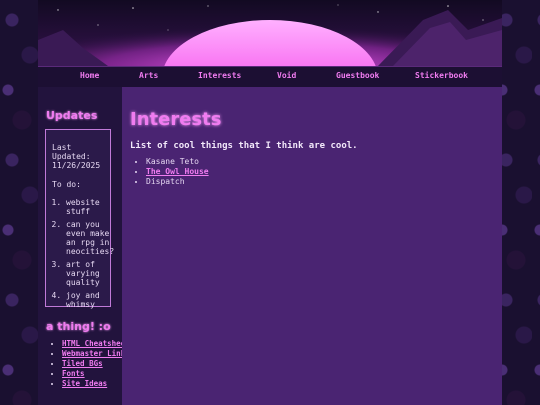  I want to click on todo-label: To do:, so click(66, 184).